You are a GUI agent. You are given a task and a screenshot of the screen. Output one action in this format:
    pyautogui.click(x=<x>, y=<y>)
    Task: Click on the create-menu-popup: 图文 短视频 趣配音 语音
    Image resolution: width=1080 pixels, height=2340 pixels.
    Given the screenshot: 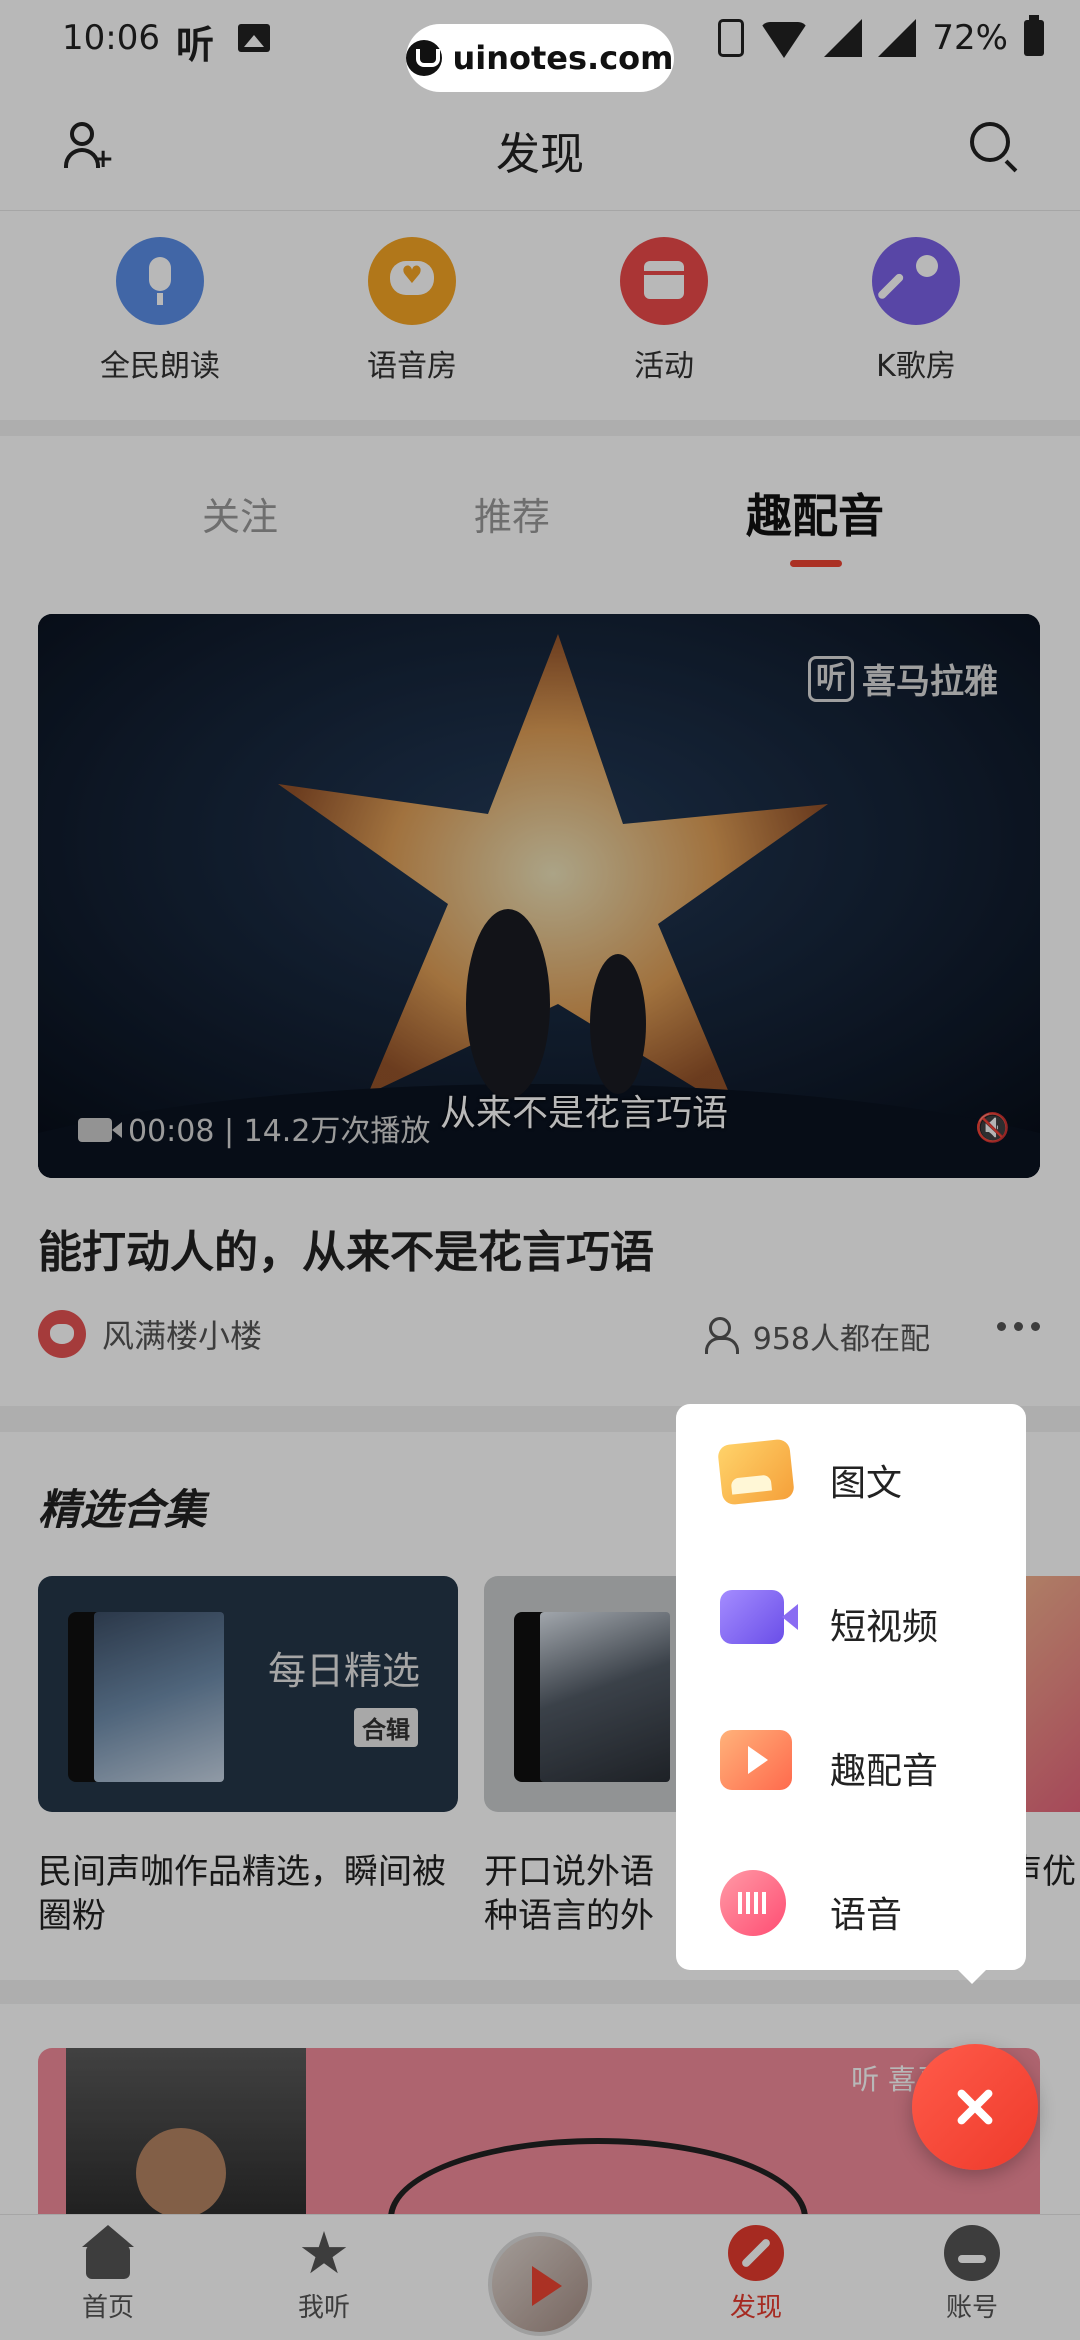 What is the action you would take?
    pyautogui.click(x=851, y=1694)
    